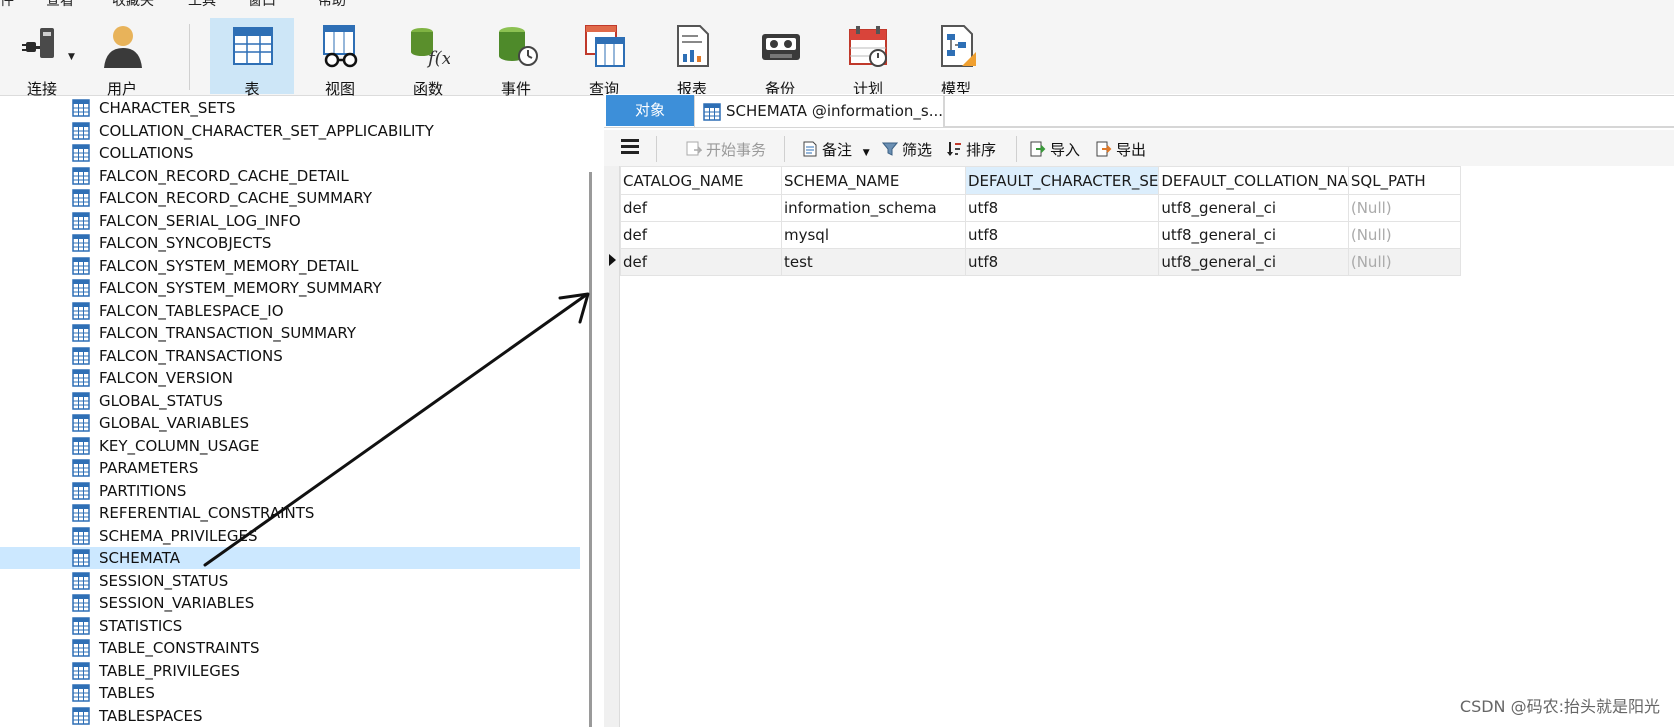 This screenshot has height=727, width=1674. I want to click on table-row: def mysql utf8 utf8_general_ci (Null), so click(1040, 235).